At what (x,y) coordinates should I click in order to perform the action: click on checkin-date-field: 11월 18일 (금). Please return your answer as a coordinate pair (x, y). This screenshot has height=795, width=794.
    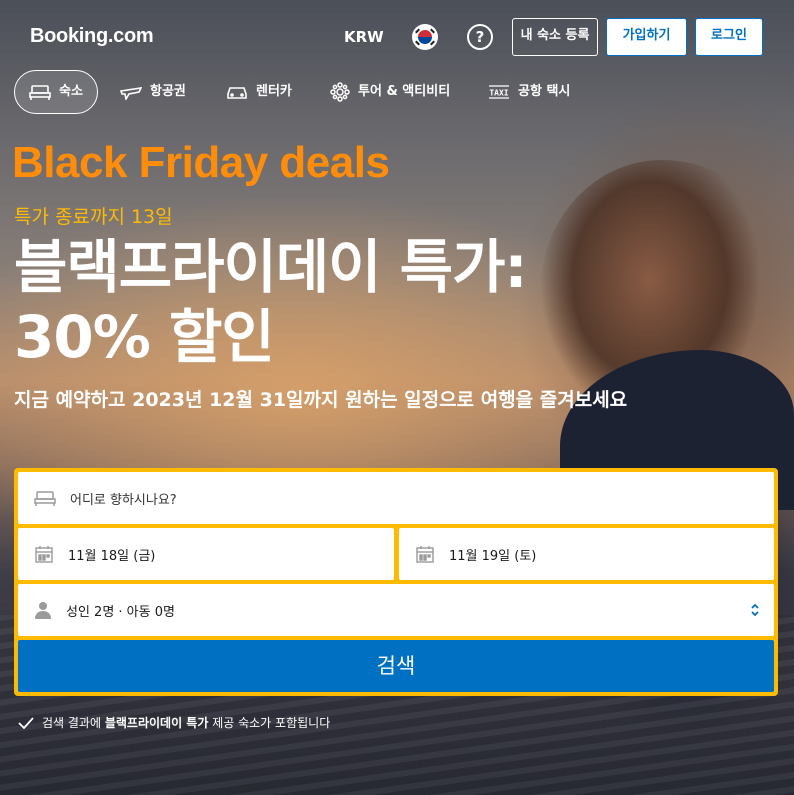
    Looking at the image, I should click on (206, 554).